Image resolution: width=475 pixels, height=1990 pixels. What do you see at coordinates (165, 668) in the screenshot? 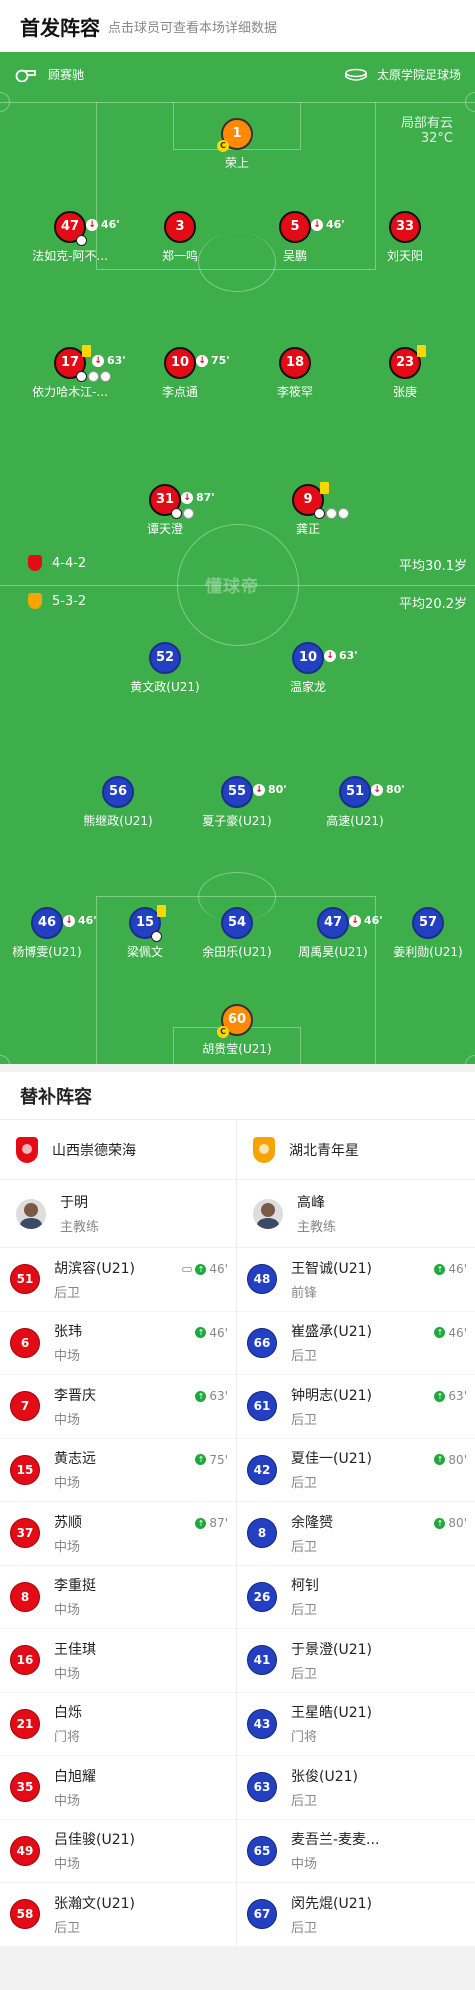
I see `away-player: 52 黄文政(U21)` at bounding box center [165, 668].